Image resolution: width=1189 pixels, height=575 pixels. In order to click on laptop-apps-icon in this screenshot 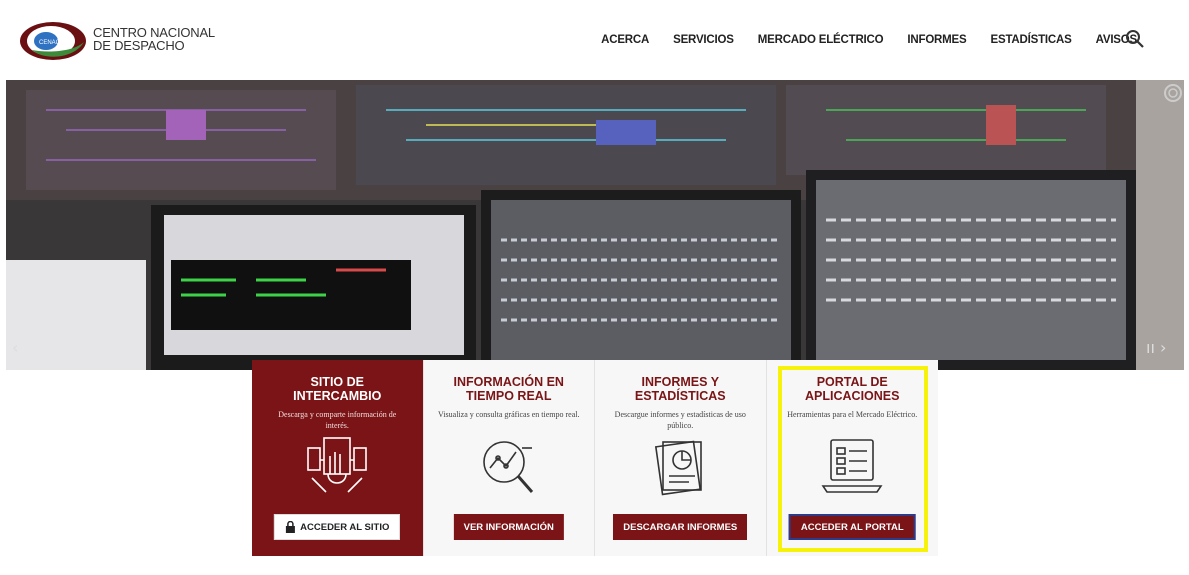, I will do `click(852, 466)`.